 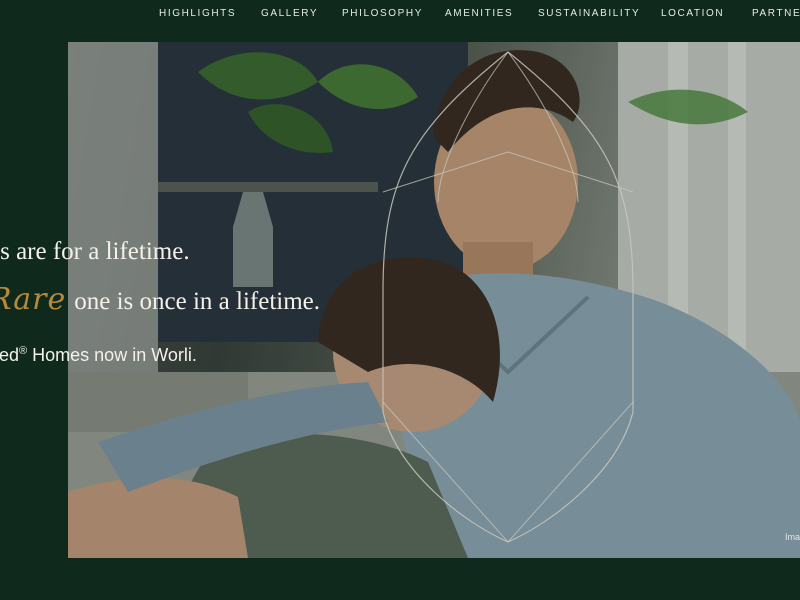 What do you see at coordinates (33, 299) in the screenshot?
I see `headline-script-word: Rare` at bounding box center [33, 299].